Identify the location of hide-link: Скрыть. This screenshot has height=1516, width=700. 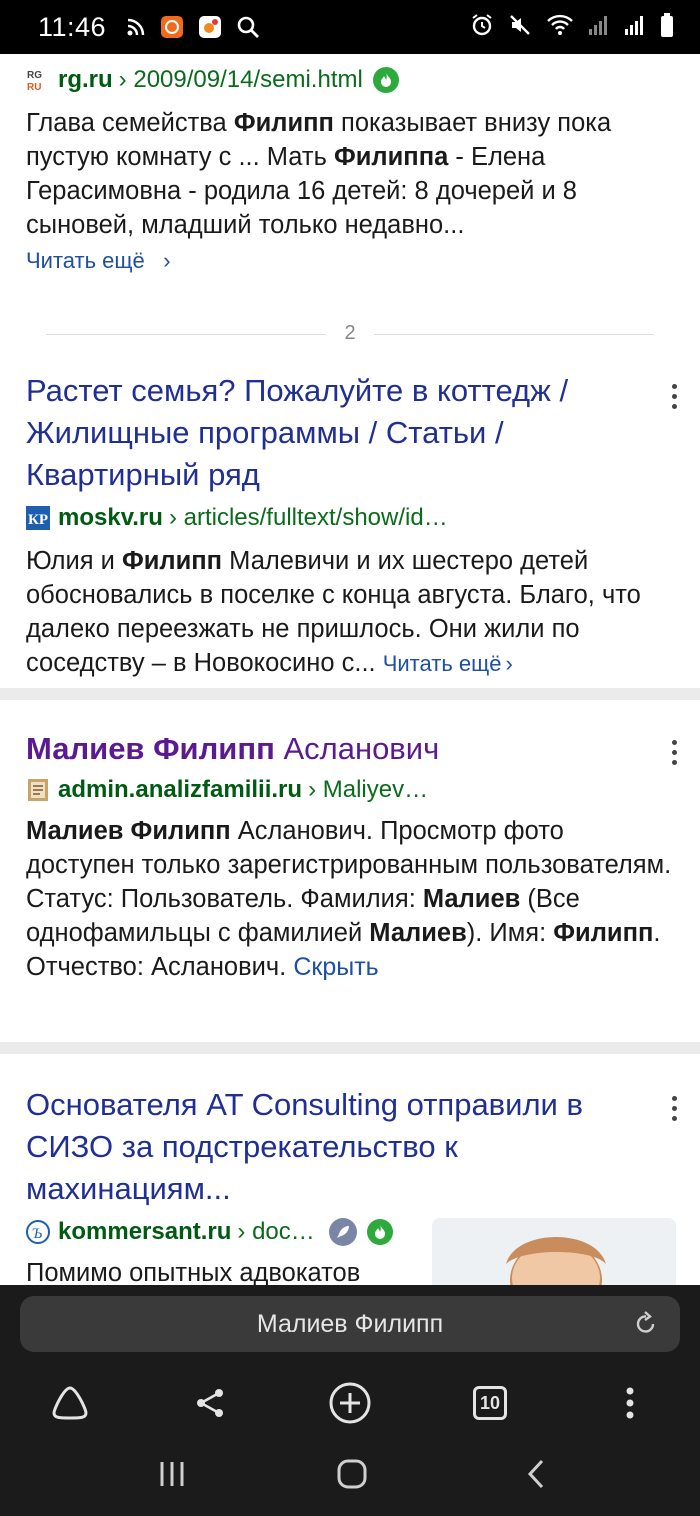
(335, 967).